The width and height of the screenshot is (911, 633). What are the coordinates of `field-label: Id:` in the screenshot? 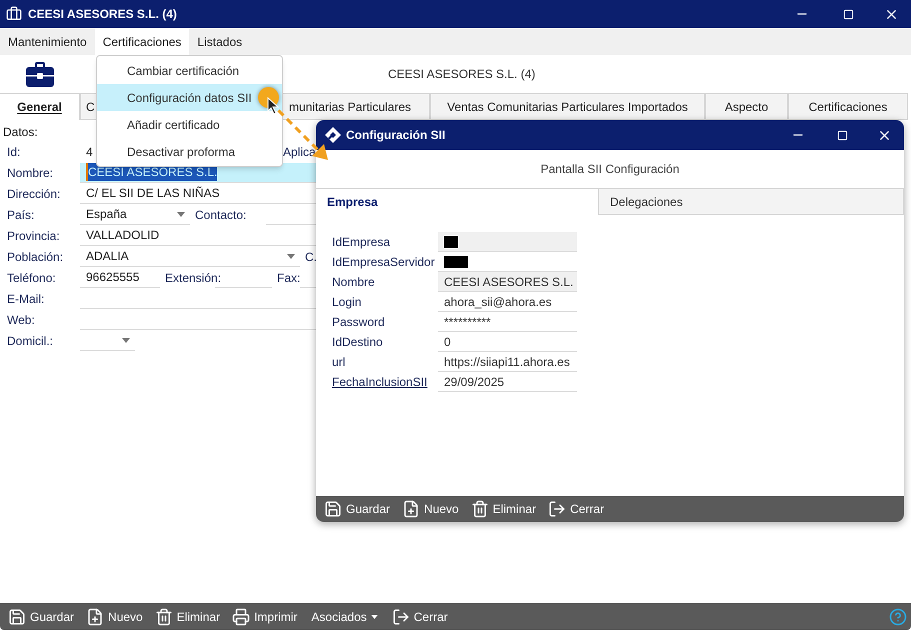 It's located at (14, 152).